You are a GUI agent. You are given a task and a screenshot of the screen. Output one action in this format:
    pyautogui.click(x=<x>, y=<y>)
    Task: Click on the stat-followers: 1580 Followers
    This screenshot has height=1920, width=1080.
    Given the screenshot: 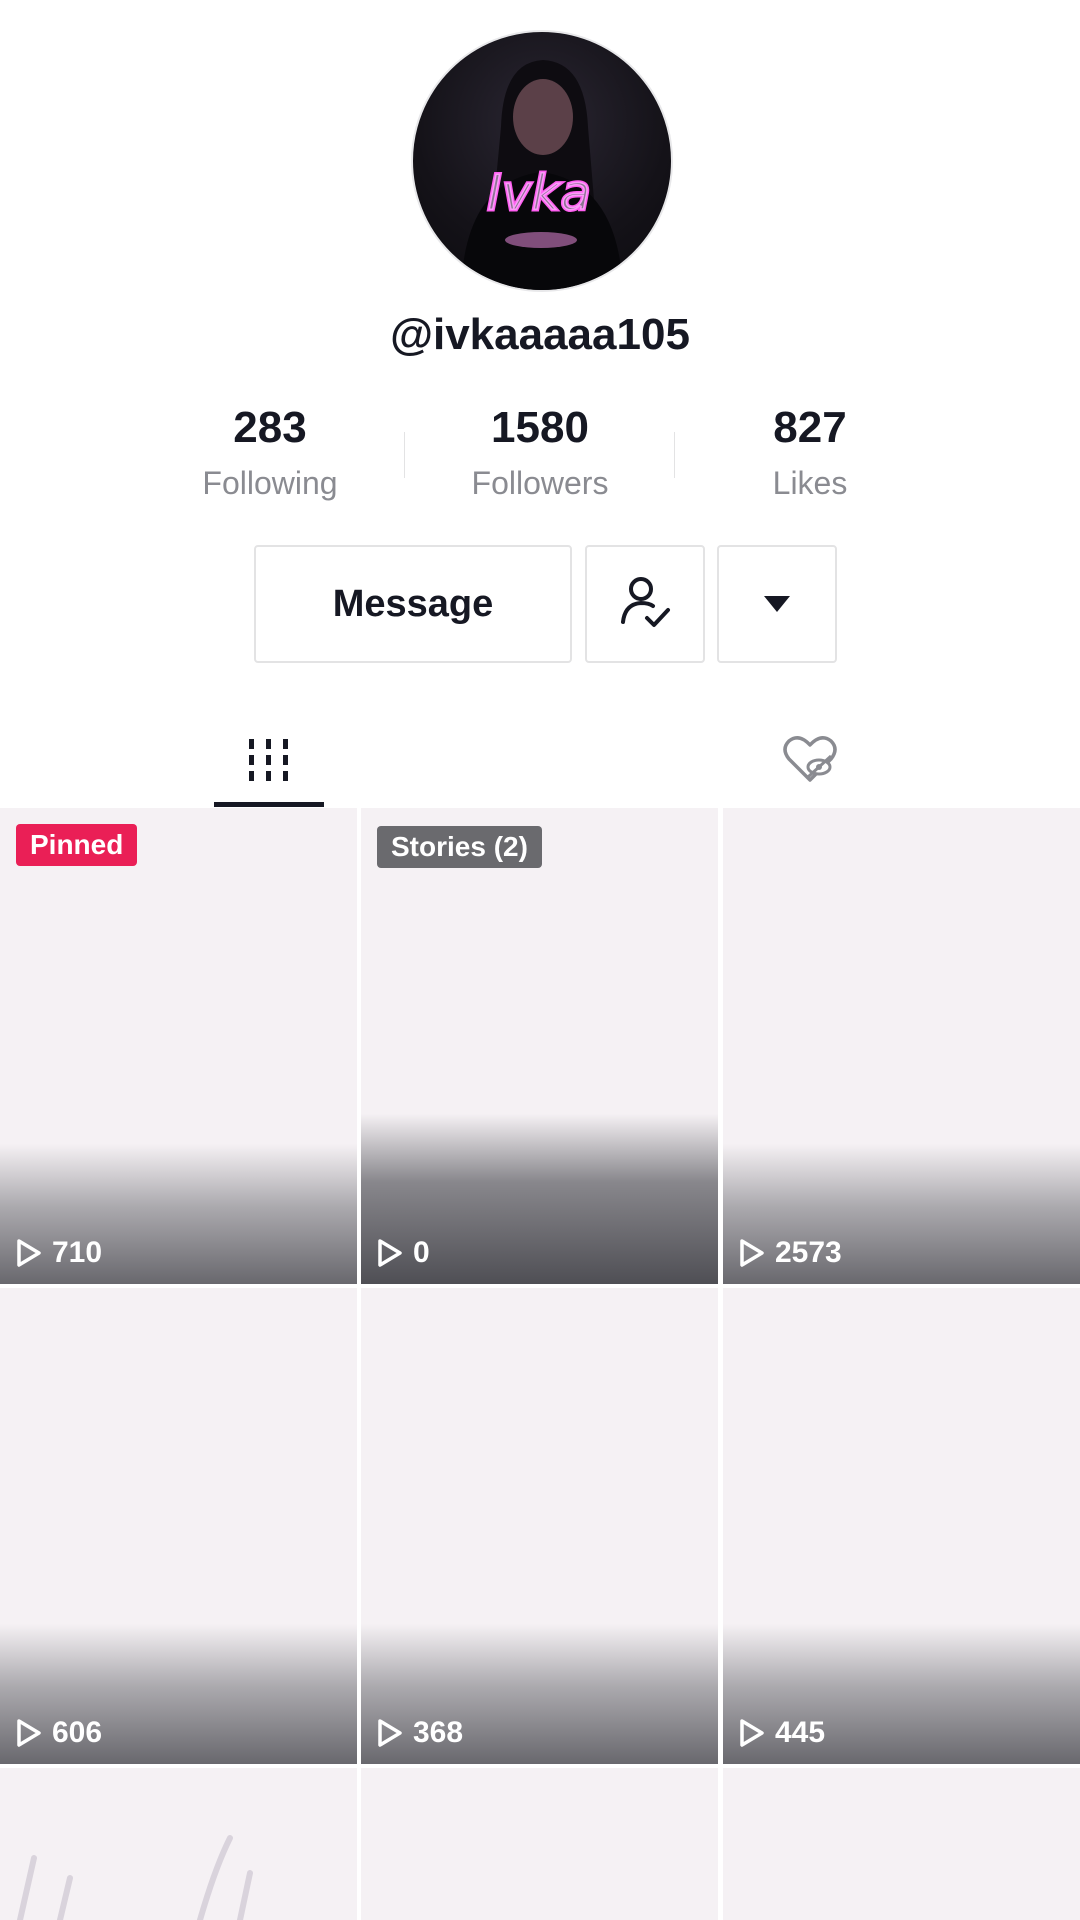 What is the action you would take?
    pyautogui.click(x=540, y=453)
    